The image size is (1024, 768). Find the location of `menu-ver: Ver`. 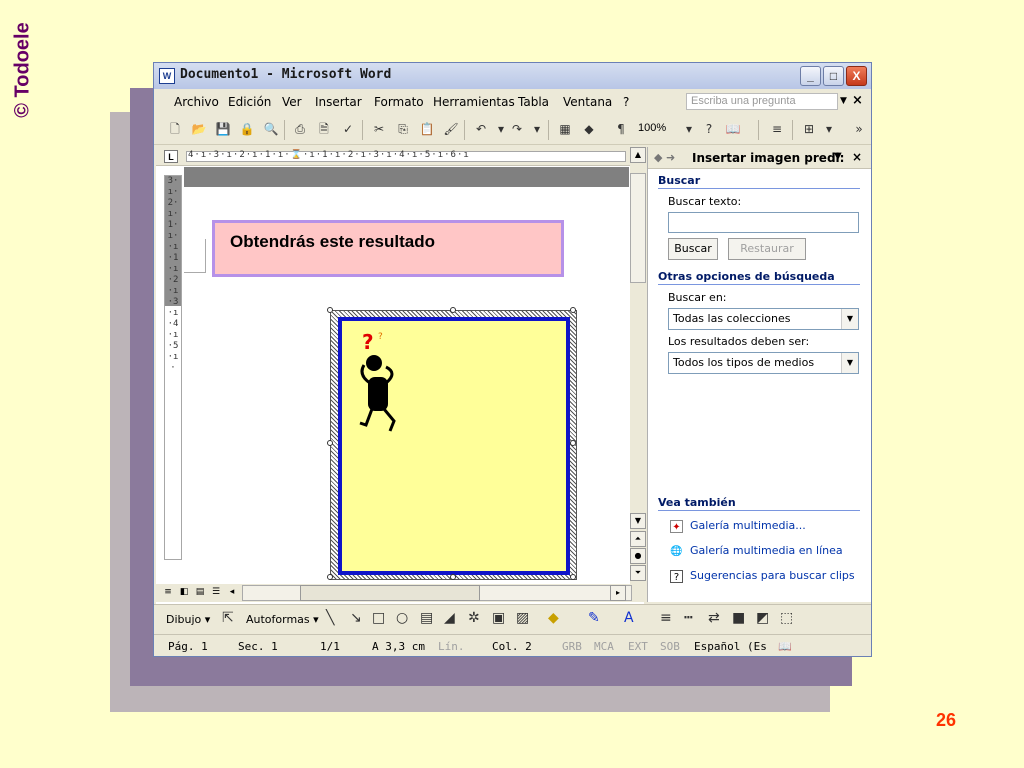

menu-ver: Ver is located at coordinates (292, 102).